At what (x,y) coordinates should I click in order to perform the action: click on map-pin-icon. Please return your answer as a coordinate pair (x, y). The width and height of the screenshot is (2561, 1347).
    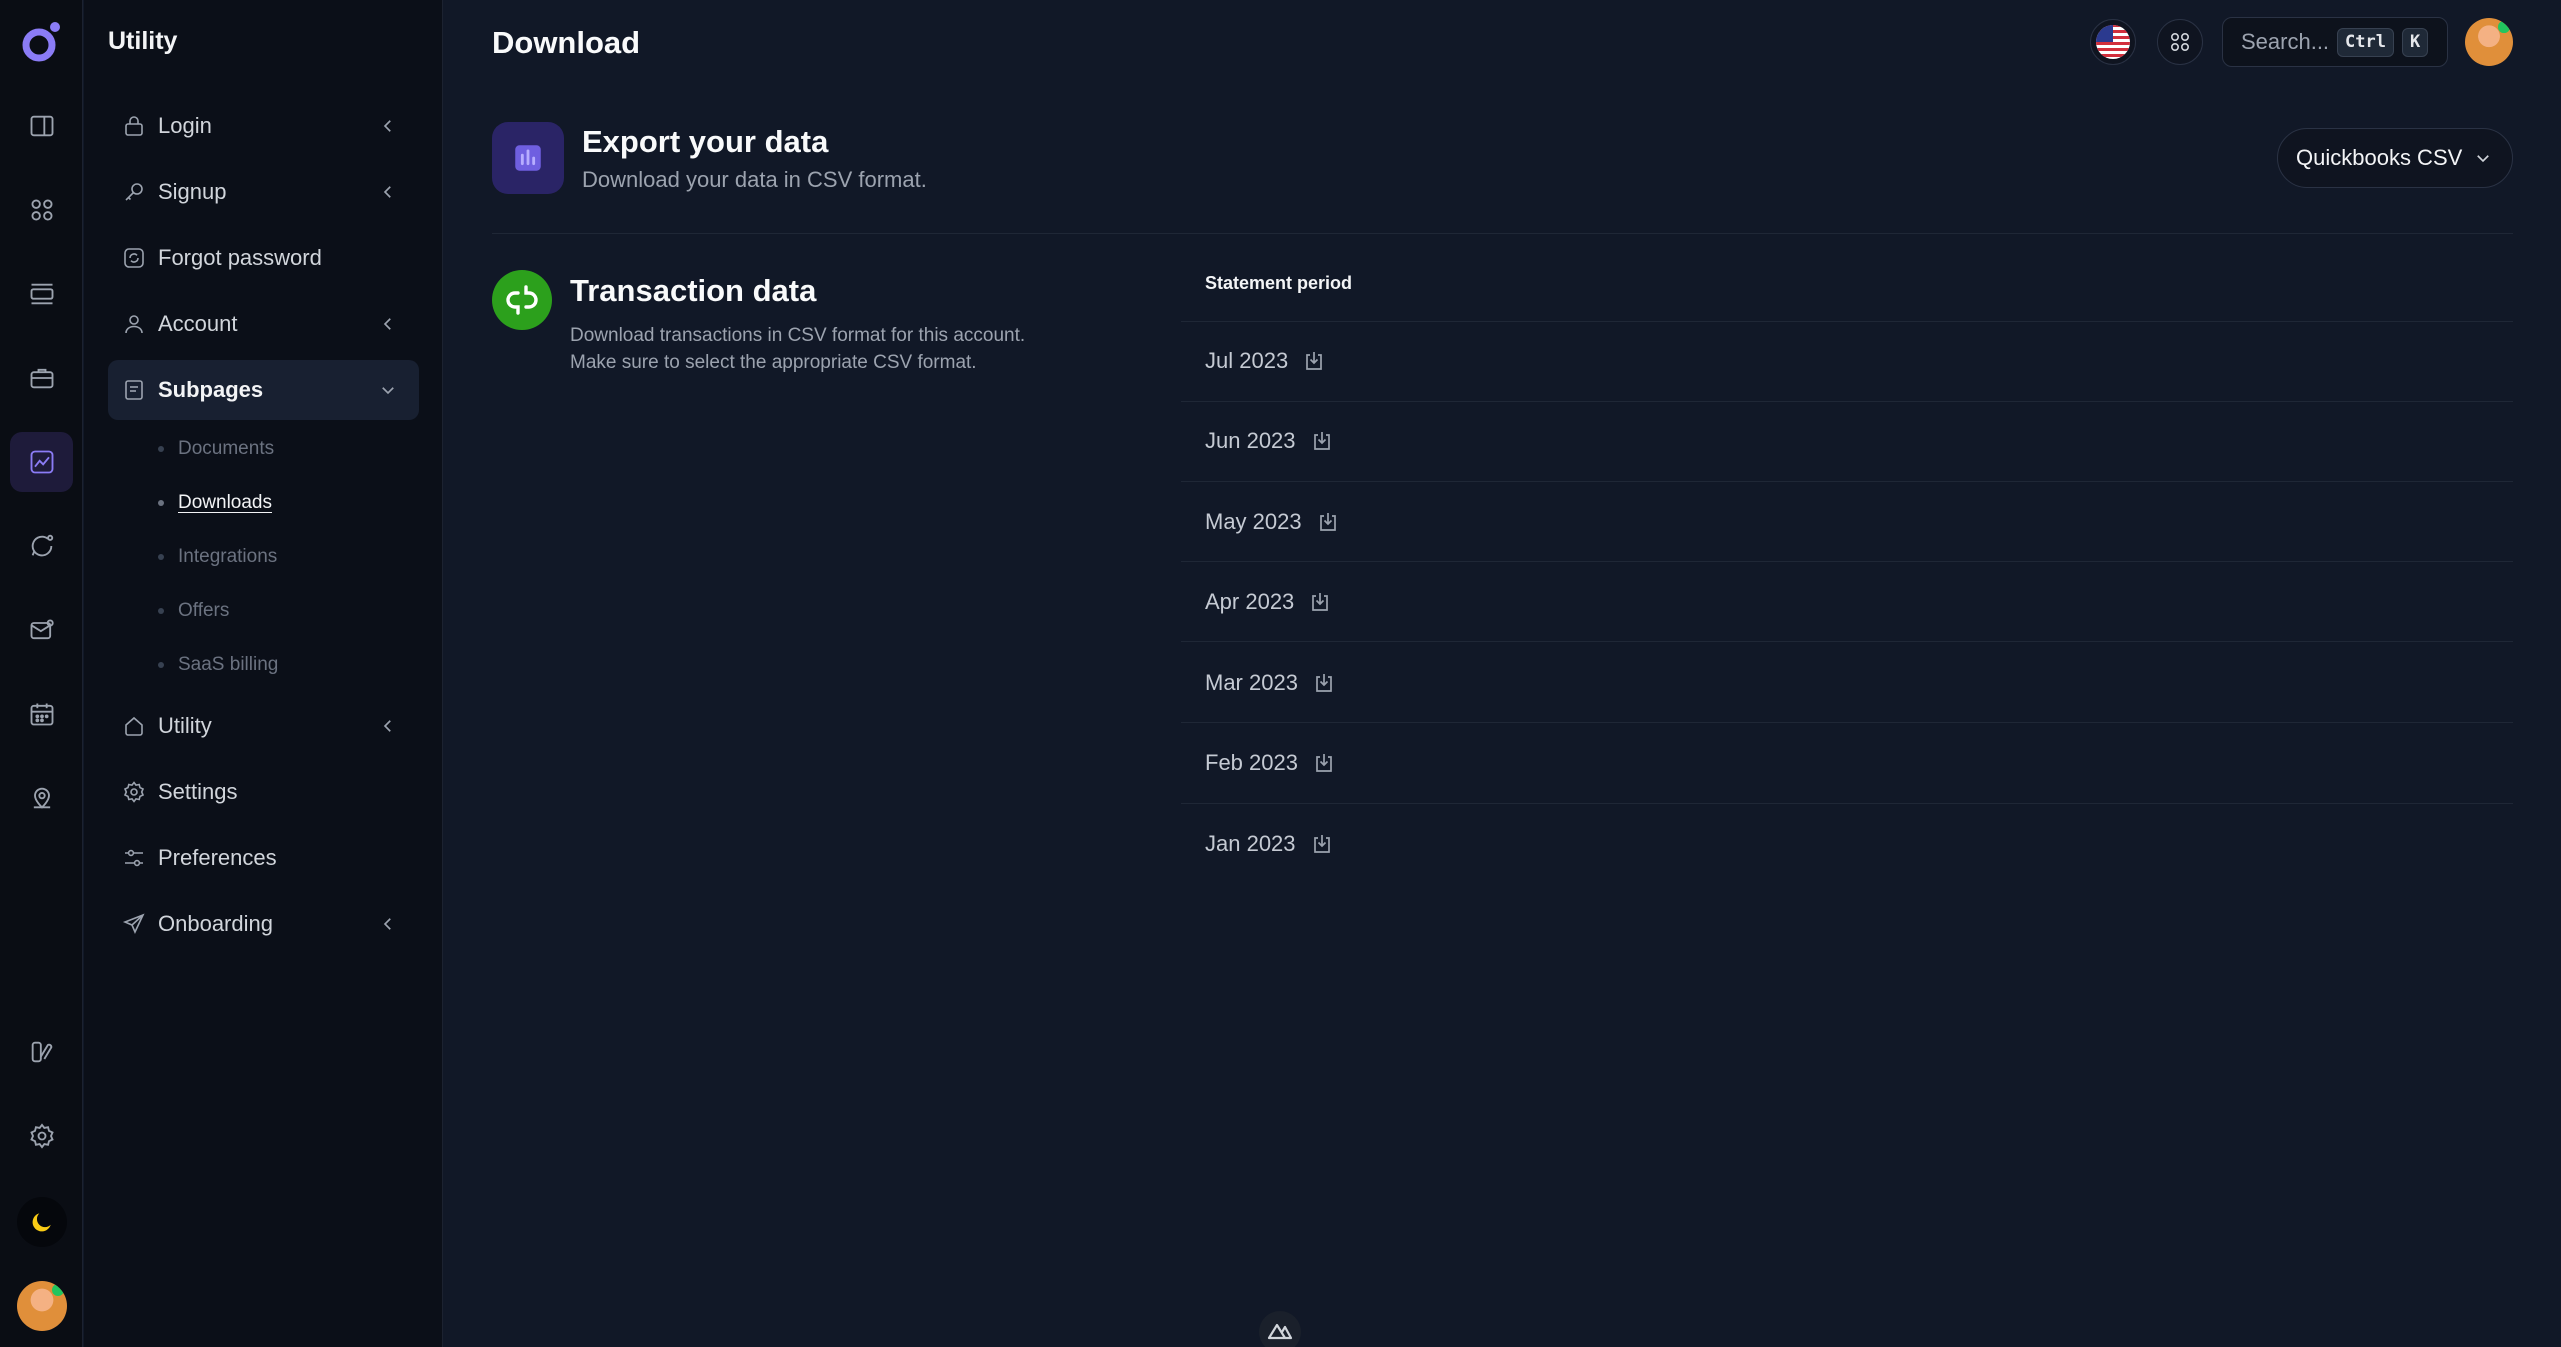
    Looking at the image, I should click on (41, 798).